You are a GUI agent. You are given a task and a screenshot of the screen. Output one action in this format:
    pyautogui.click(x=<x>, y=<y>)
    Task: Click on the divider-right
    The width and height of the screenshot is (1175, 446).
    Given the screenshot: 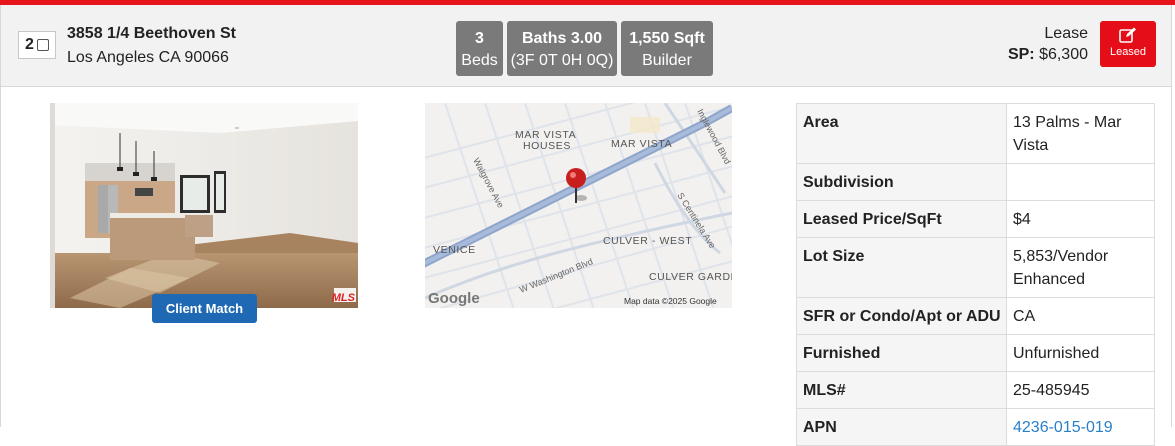 What is the action you would take?
    pyautogui.click(x=1171, y=257)
    